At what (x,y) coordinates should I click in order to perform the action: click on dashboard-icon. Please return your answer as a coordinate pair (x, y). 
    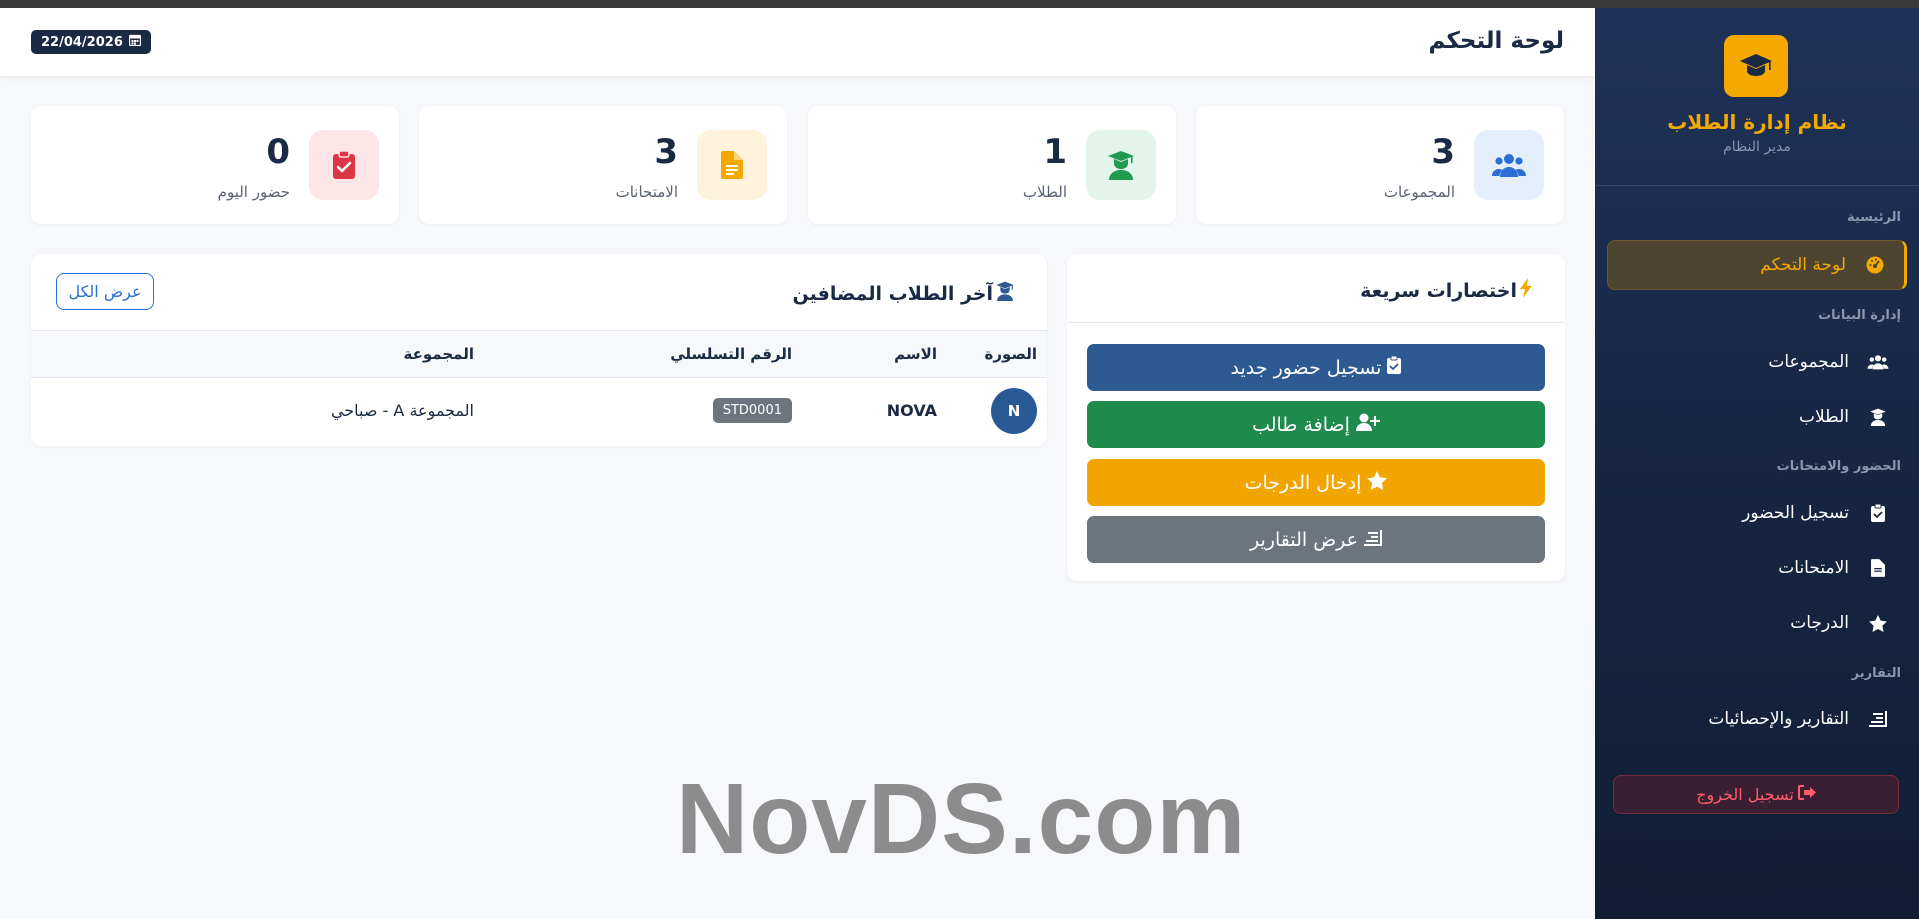
    Looking at the image, I should click on (1875, 265).